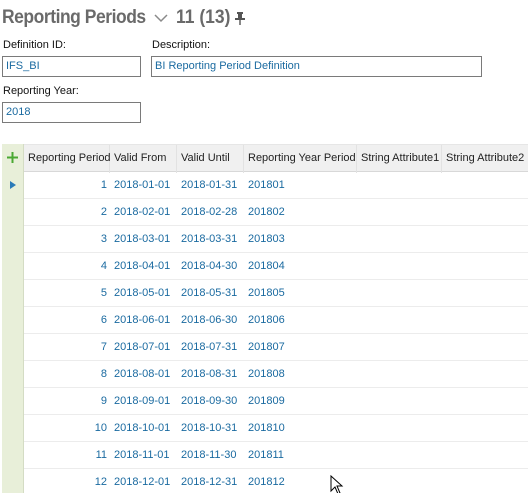  What do you see at coordinates (214, 455) in the screenshot?
I see `cell-valid-until: 2018-11-30` at bounding box center [214, 455].